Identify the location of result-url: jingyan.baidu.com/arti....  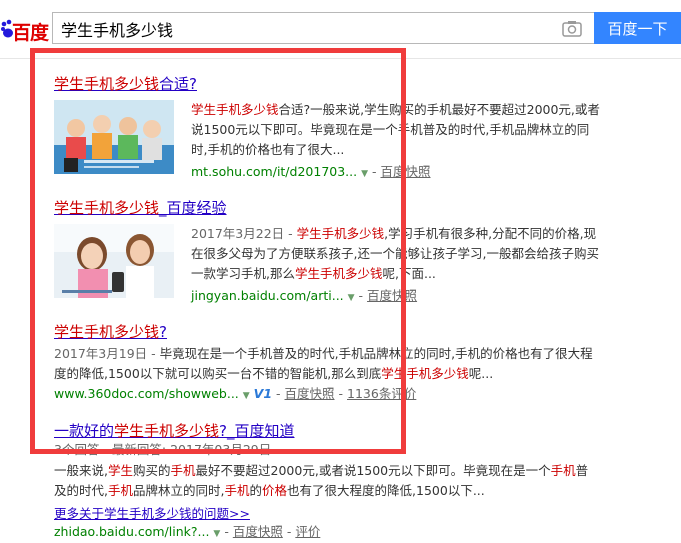
(267, 295).